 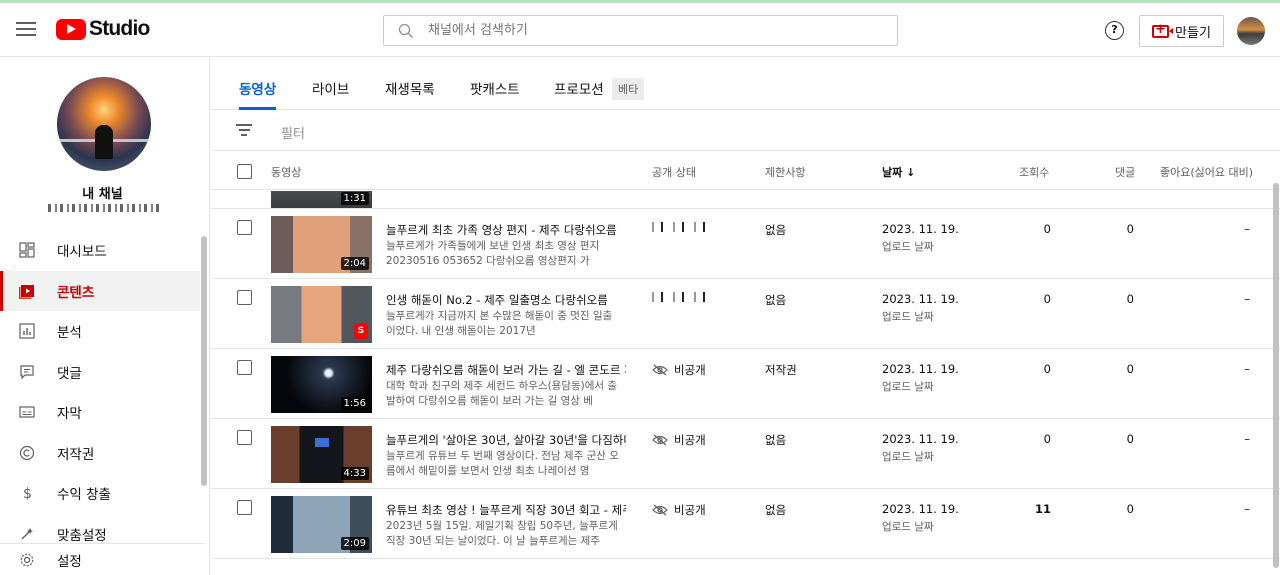 What do you see at coordinates (785, 172) in the screenshot?
I see `col-restrictions: 제한사항` at bounding box center [785, 172].